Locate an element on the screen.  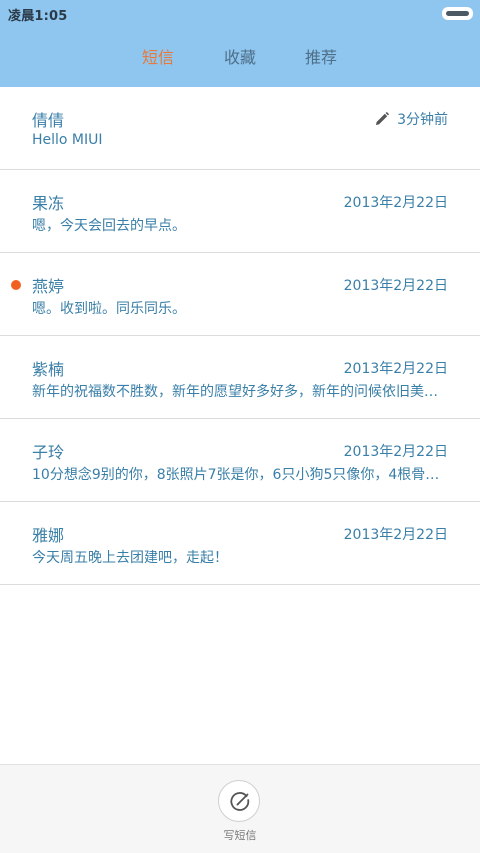
tab-favorites: 收藏 is located at coordinates (240, 56).